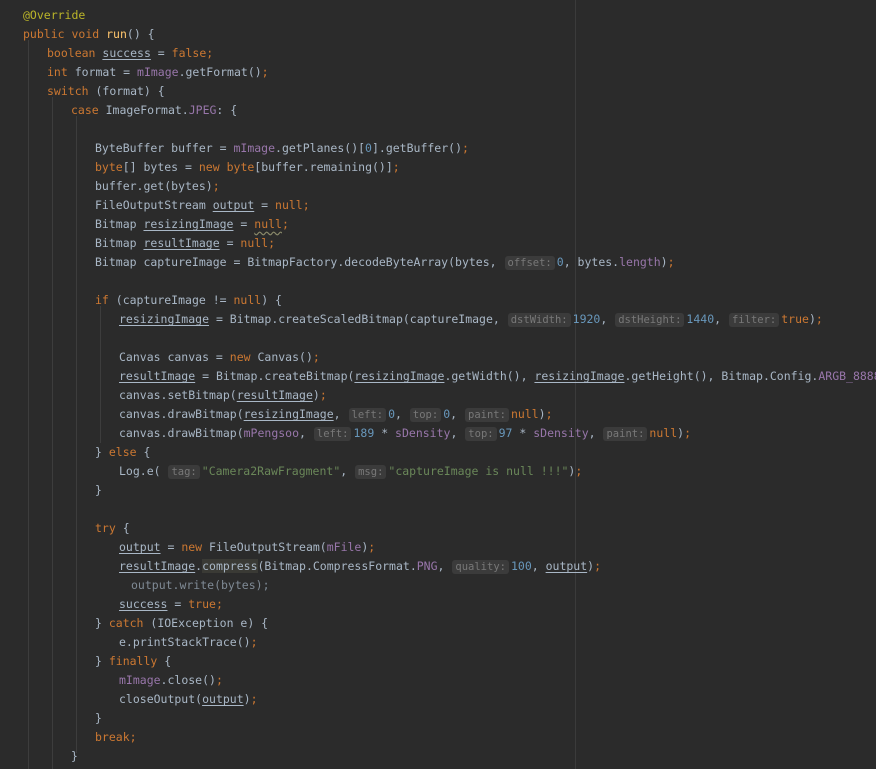 The height and width of the screenshot is (769, 876). What do you see at coordinates (171, 604) in the screenshot?
I see `code-line-32: success = true;` at bounding box center [171, 604].